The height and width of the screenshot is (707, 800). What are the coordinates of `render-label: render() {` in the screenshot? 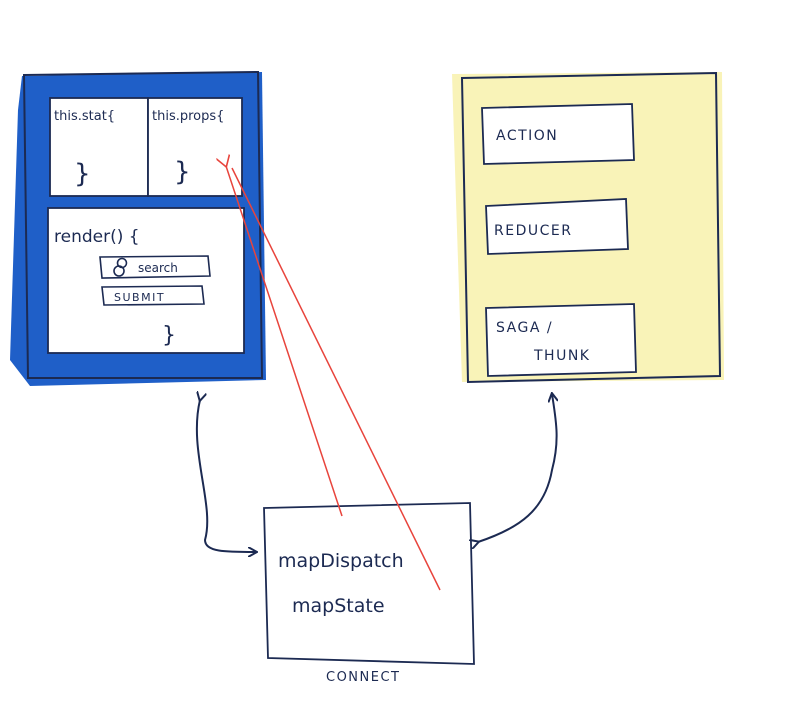 It's located at (97, 237).